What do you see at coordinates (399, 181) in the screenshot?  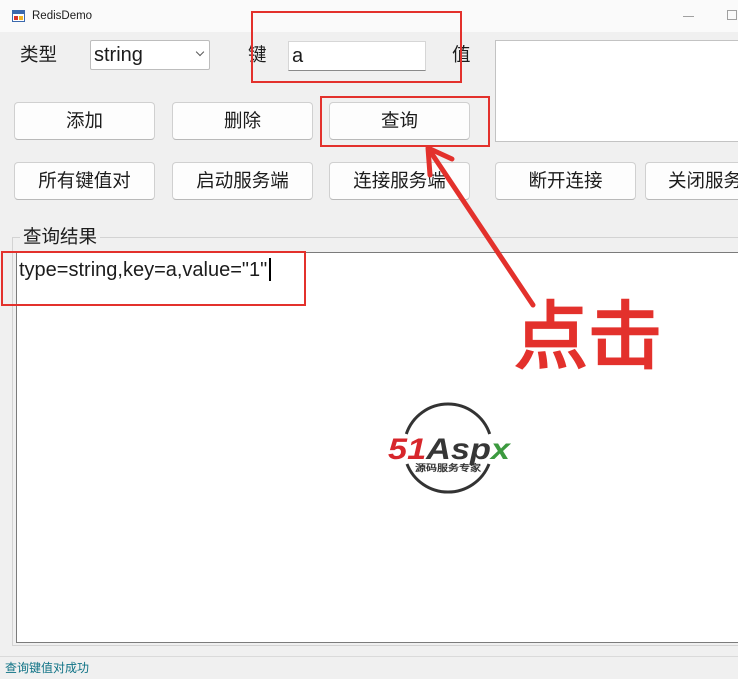 I see `connect-server-button: 连接服务端` at bounding box center [399, 181].